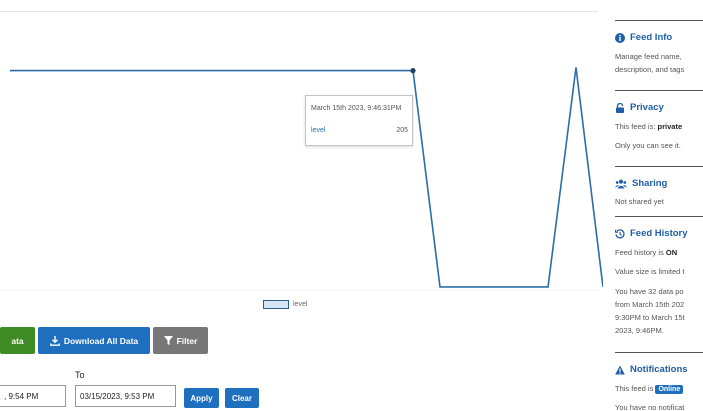  What do you see at coordinates (620, 37) in the screenshot?
I see `info-icon` at bounding box center [620, 37].